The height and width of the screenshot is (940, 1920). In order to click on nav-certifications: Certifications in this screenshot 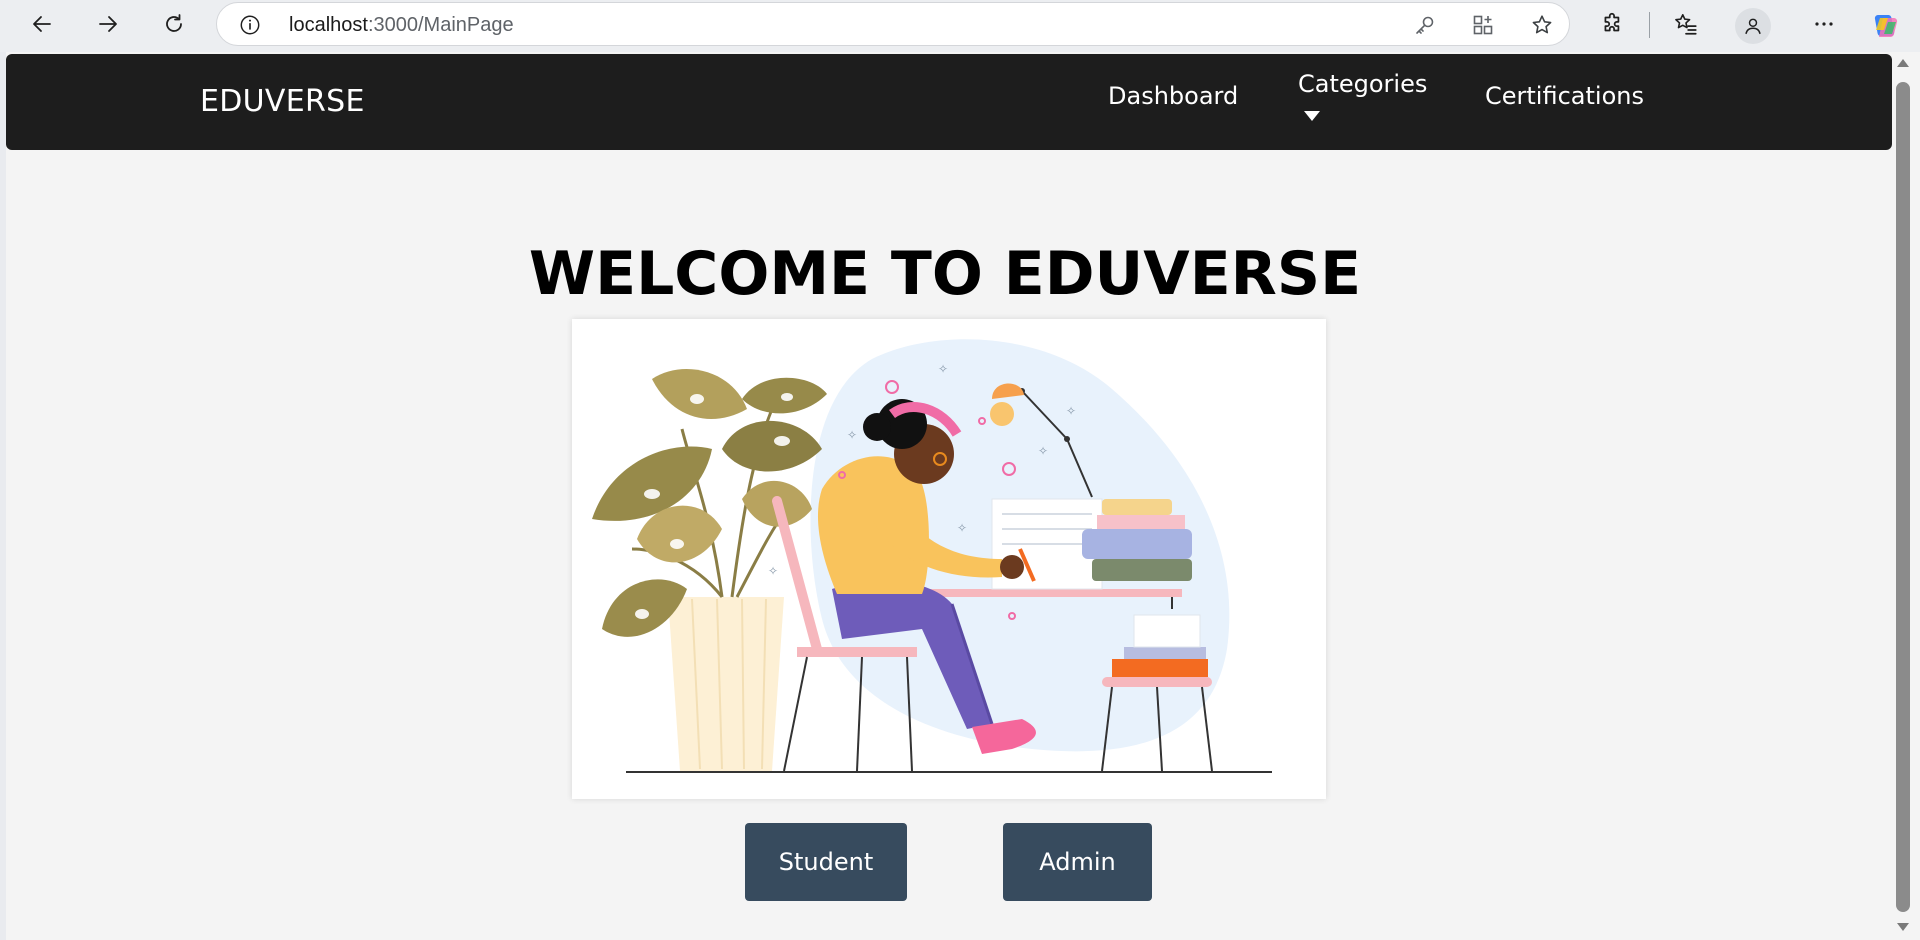, I will do `click(1564, 96)`.